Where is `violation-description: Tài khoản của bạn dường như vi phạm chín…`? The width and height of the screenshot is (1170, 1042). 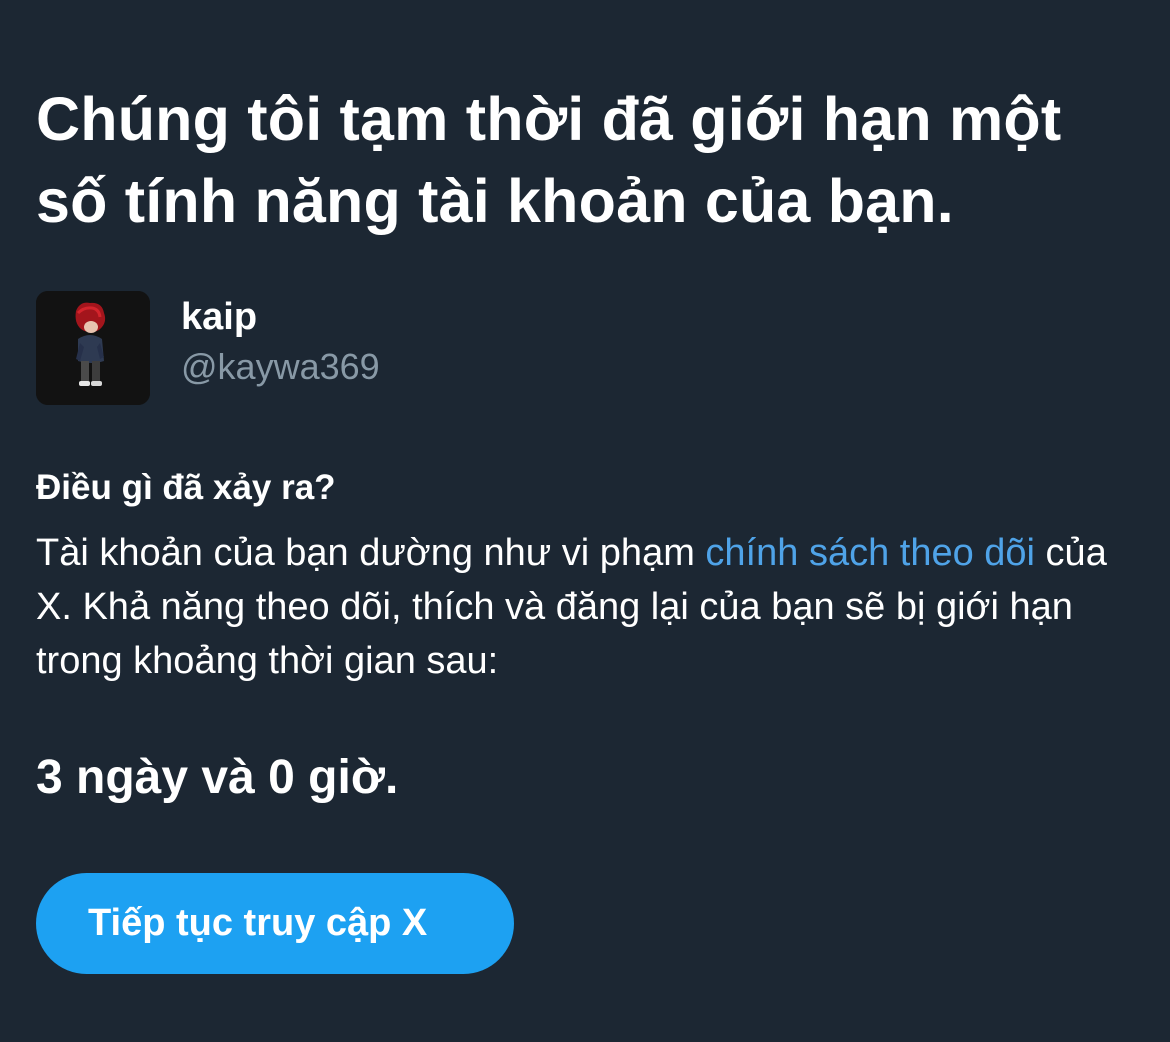
violation-description: Tài khoản của bạn dường như vi phạm chín… is located at coordinates (586, 607).